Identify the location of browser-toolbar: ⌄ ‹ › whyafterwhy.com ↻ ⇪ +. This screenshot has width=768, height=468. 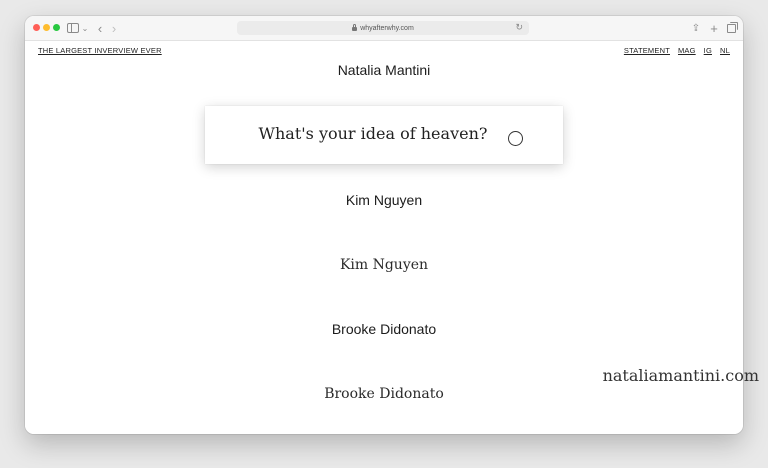
(384, 28).